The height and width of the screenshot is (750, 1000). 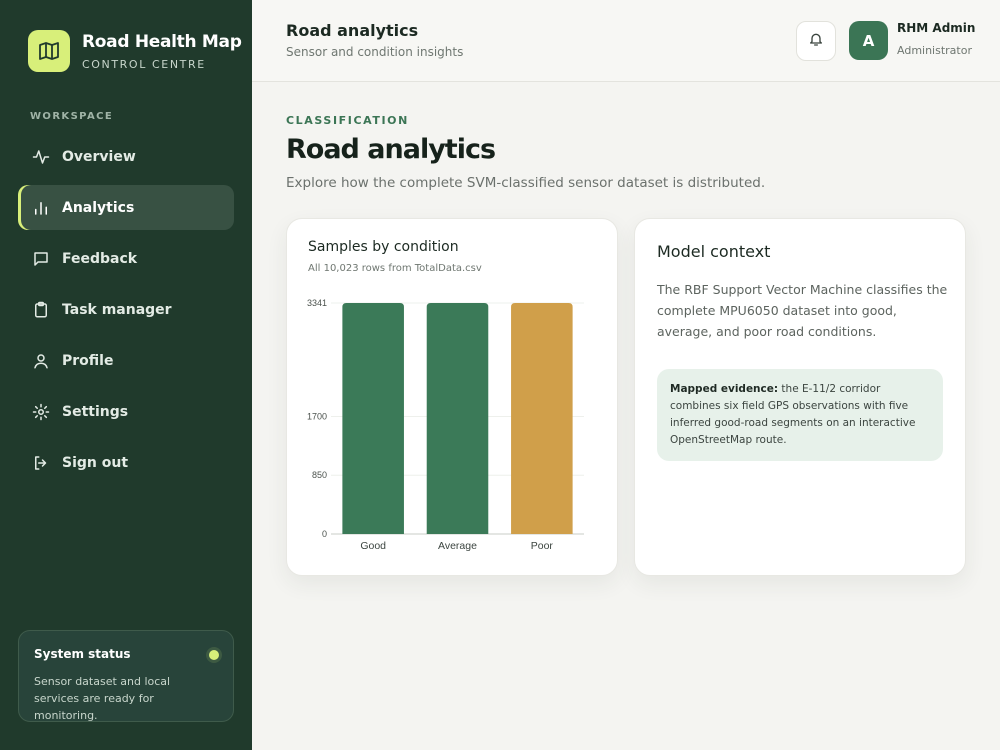 I want to click on sidebar-item-settings: Settings, so click(x=126, y=411).